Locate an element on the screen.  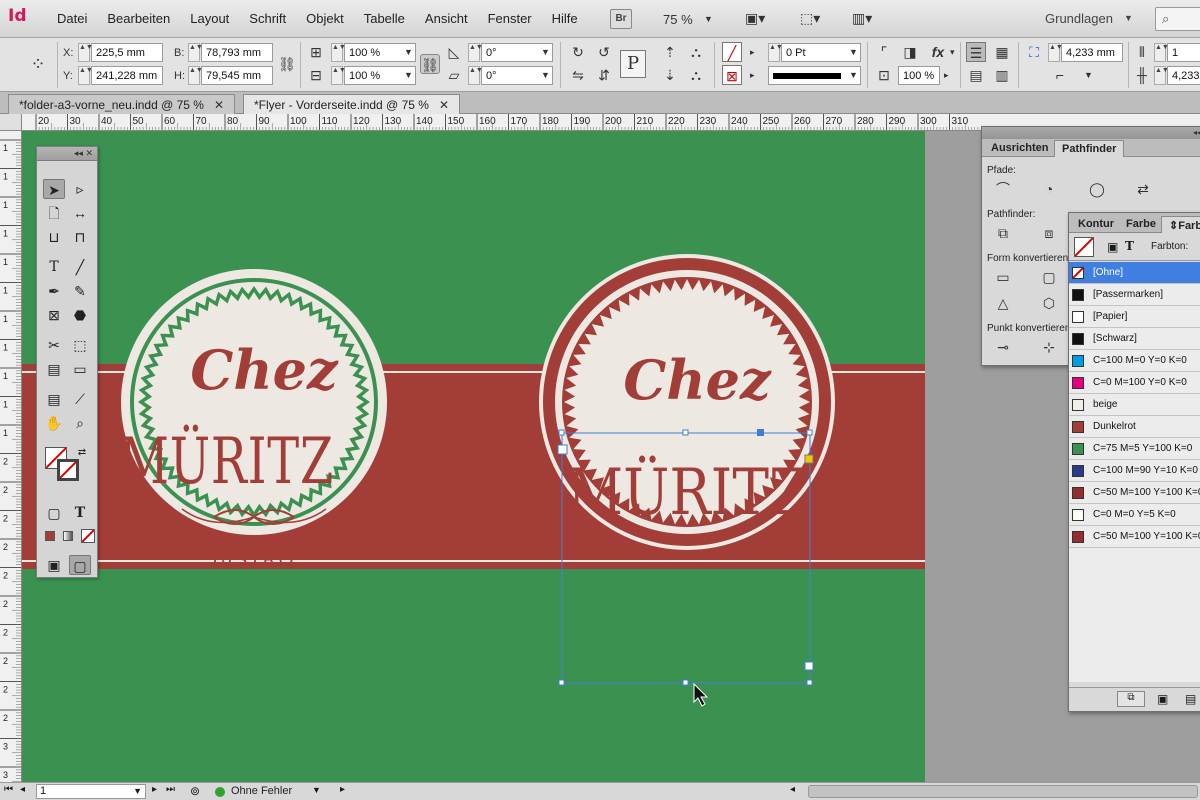
search-field: ⌕ is located at coordinates (1177, 19).